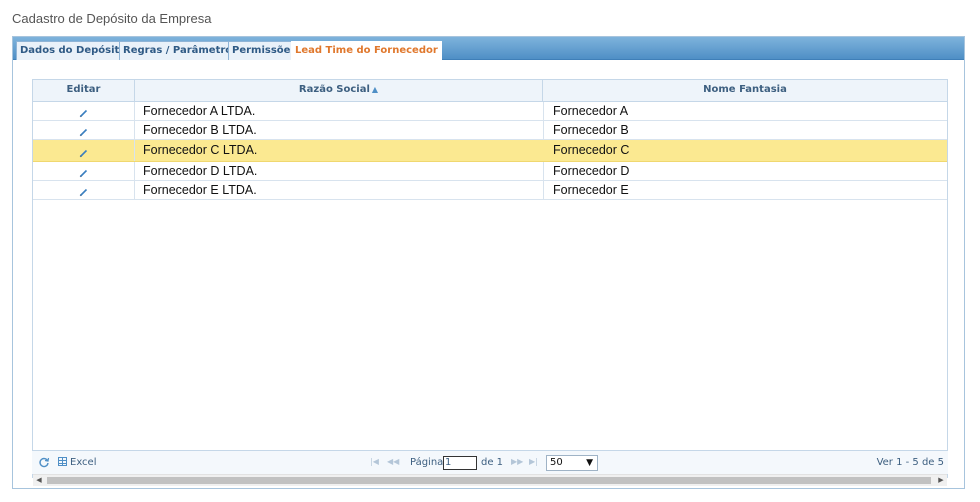  What do you see at coordinates (591, 111) in the screenshot?
I see `nome-fantasia-cell: Fornecedor A` at bounding box center [591, 111].